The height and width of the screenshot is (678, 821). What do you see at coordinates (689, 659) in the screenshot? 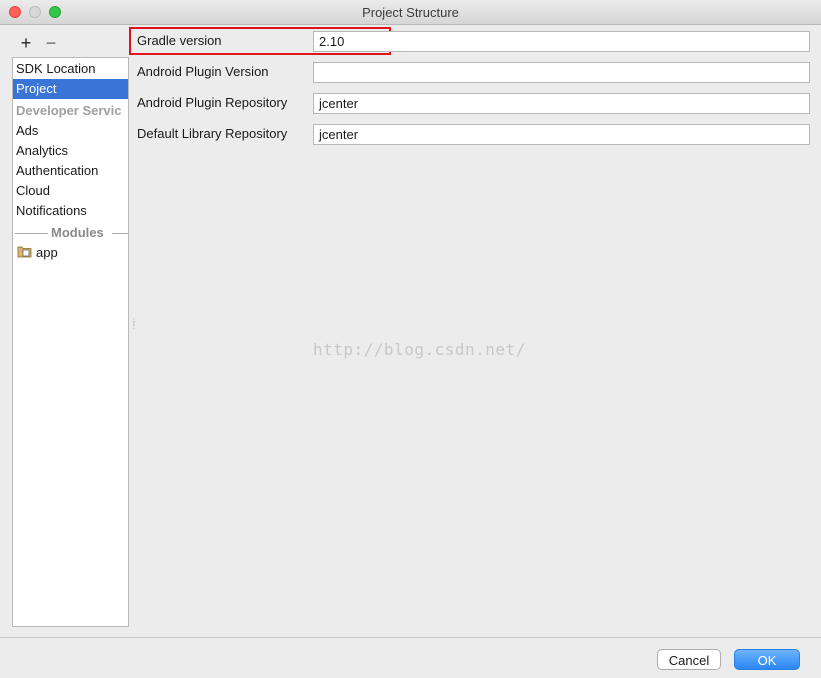
I see `cancel-button: Cancel` at bounding box center [689, 659].